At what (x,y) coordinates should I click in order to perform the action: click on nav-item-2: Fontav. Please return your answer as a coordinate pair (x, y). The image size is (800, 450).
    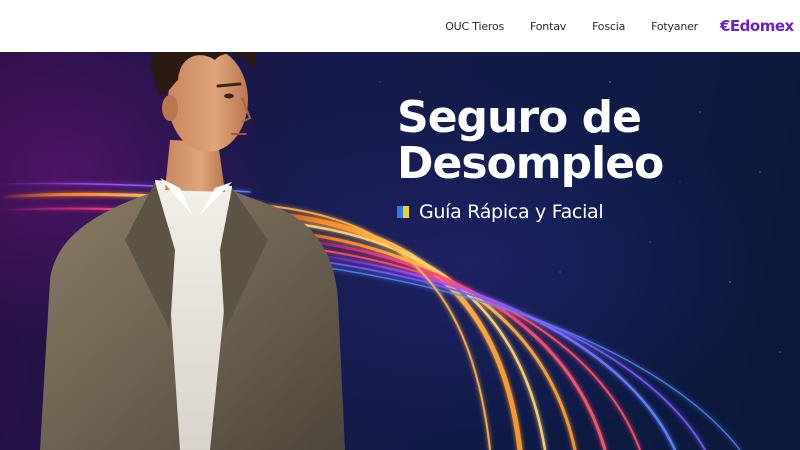
    Looking at the image, I should click on (548, 26).